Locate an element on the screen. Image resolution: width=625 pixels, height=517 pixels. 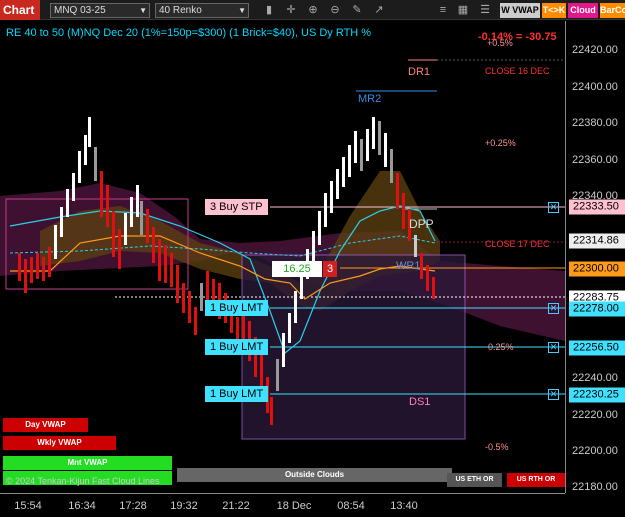
bar-type-selector: 40 Renko ▼ is located at coordinates (202, 10).